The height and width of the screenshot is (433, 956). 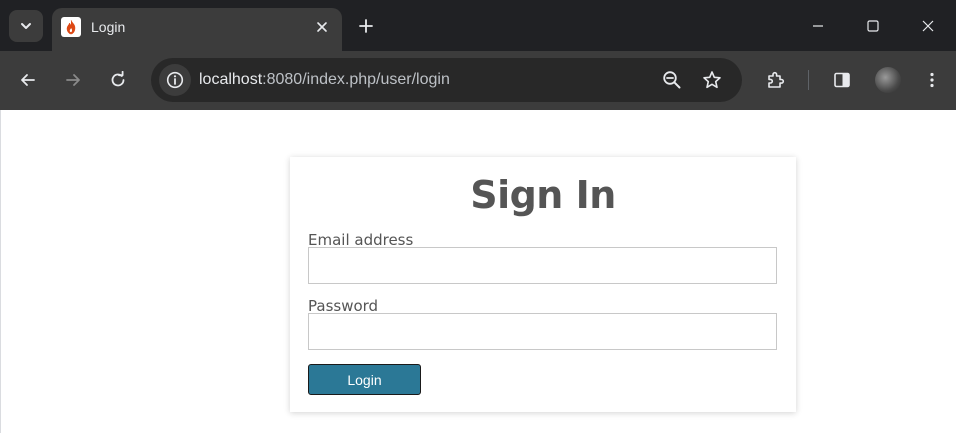 I want to click on email-field, so click(x=542, y=265).